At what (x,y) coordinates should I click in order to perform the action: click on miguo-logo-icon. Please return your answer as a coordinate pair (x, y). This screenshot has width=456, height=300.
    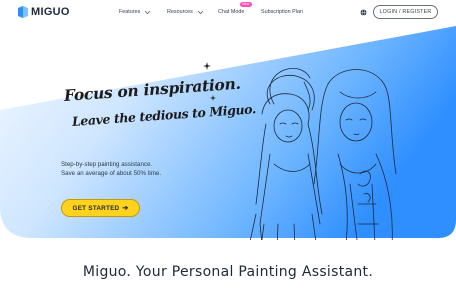
    Looking at the image, I should click on (23, 12).